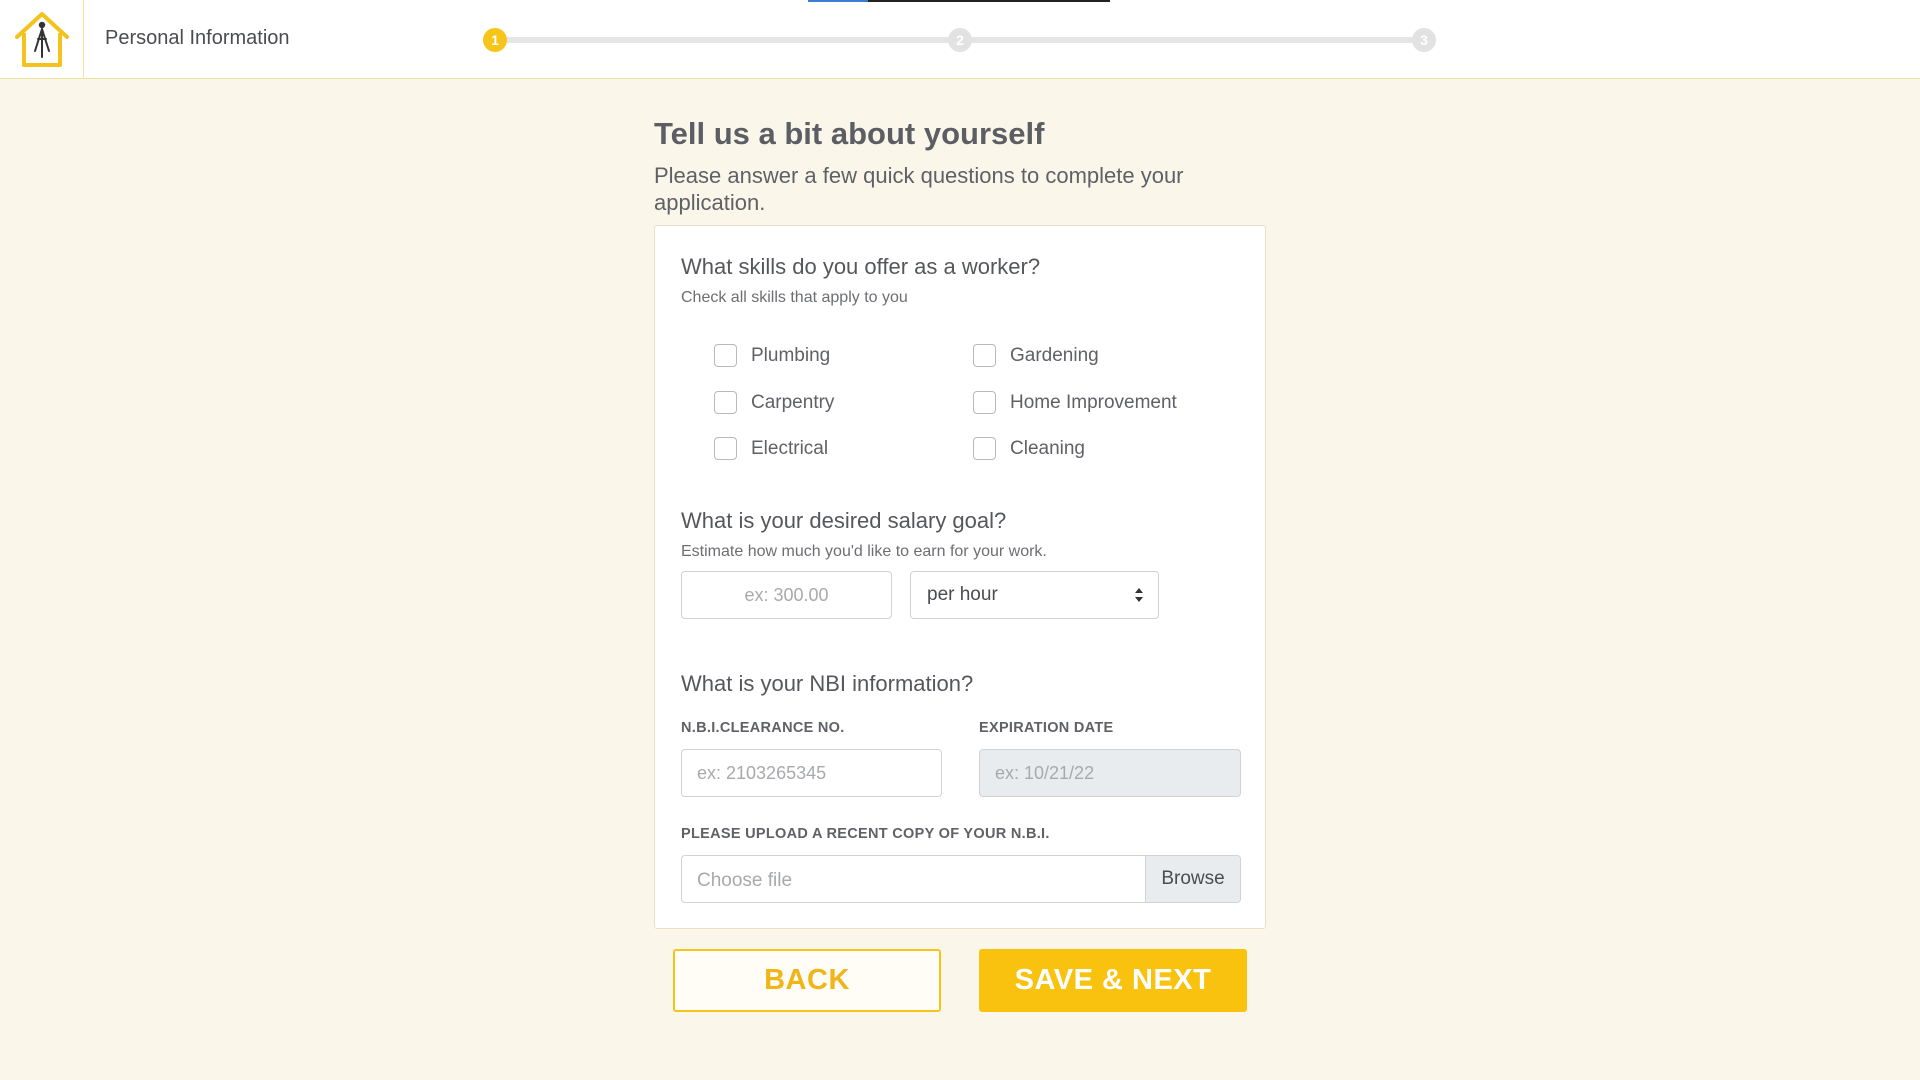 This screenshot has width=1920, height=1080. I want to click on salary-amount-input: ex: 300.00, so click(786, 595).